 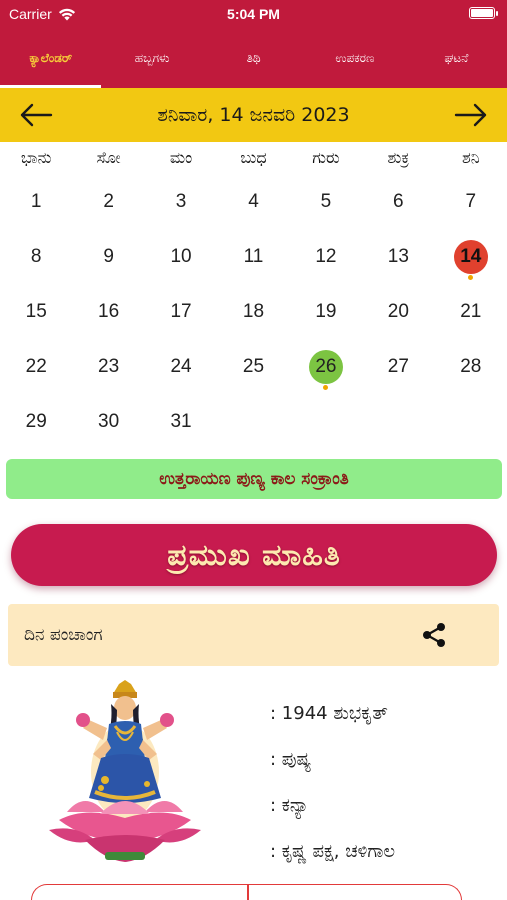 I want to click on weekday-fri: ಶುಕ್ರ, so click(x=398, y=157).